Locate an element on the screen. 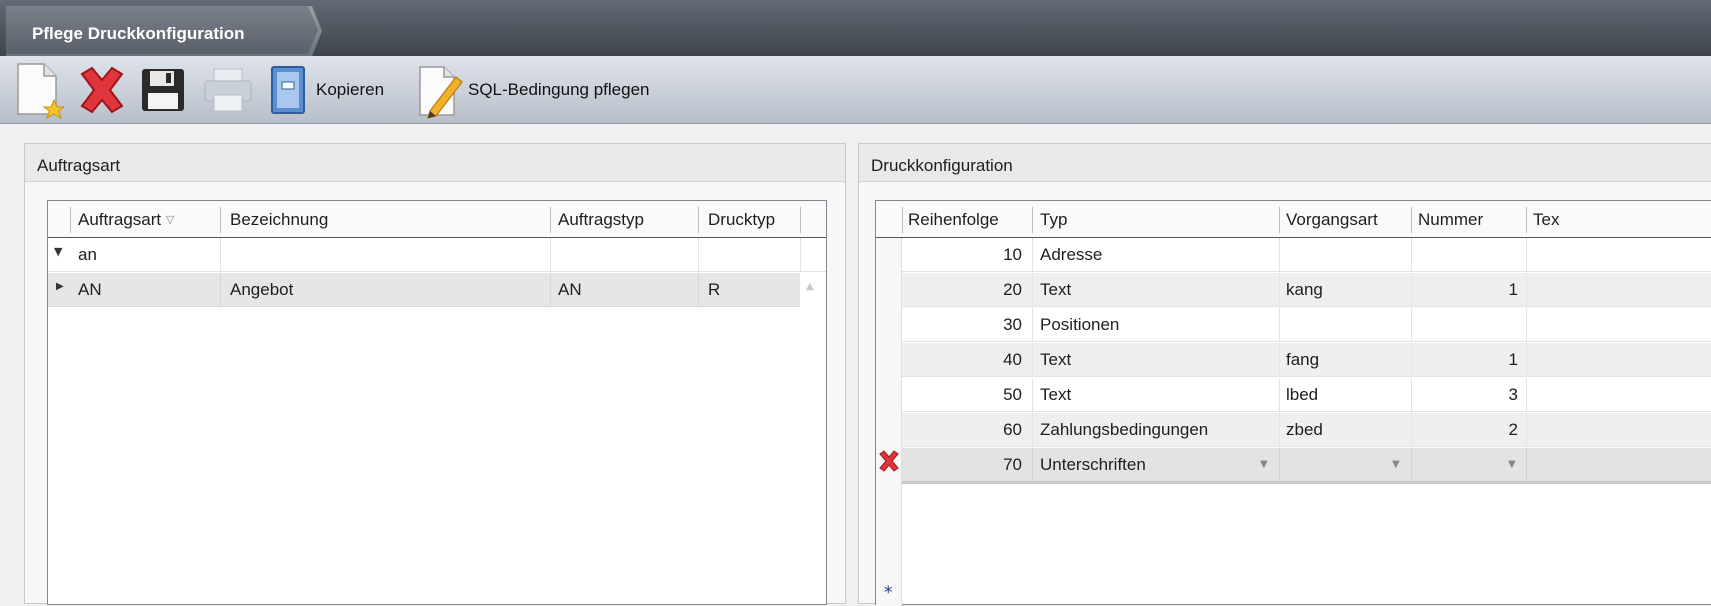 This screenshot has height=606, width=1711. column-header-vorgangsart: Vorgangsart is located at coordinates (1348, 220).